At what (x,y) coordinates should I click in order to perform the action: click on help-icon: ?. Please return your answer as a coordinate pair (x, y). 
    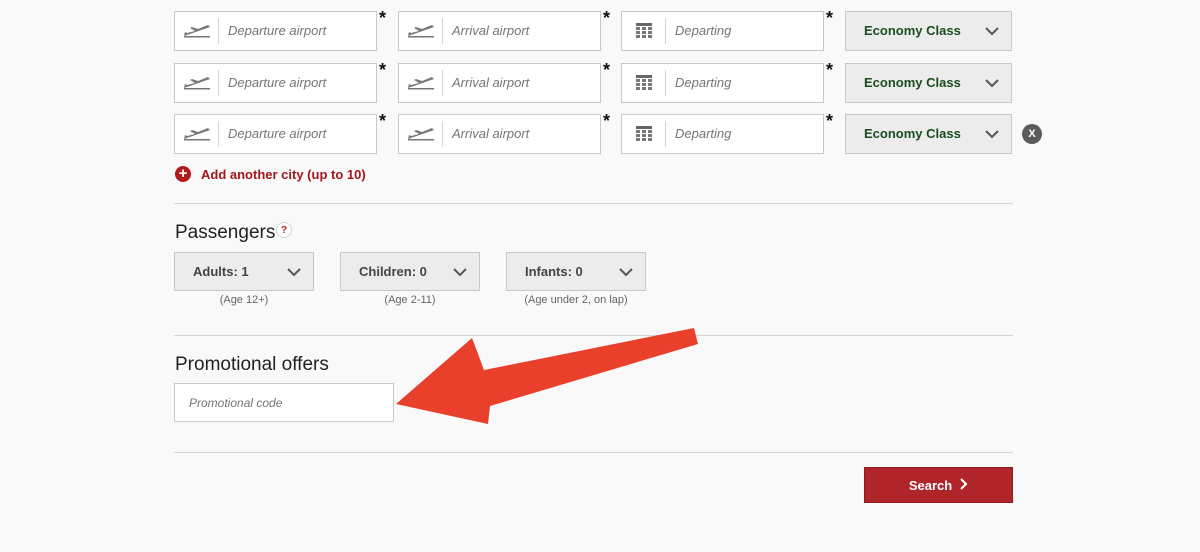
    Looking at the image, I should click on (284, 230).